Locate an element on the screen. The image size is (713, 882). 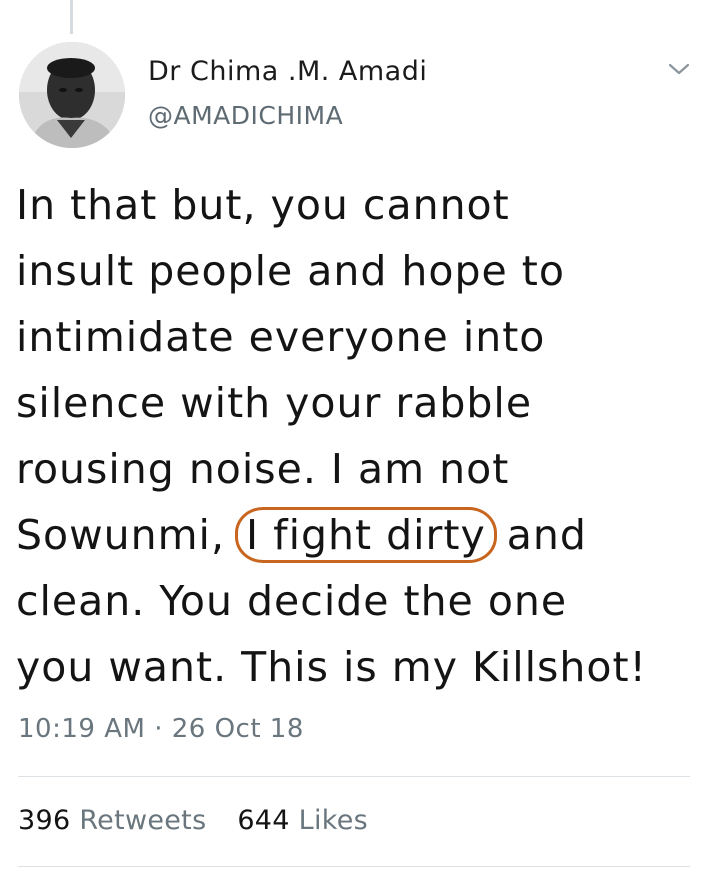
chevron-down-icon is located at coordinates (679, 69).